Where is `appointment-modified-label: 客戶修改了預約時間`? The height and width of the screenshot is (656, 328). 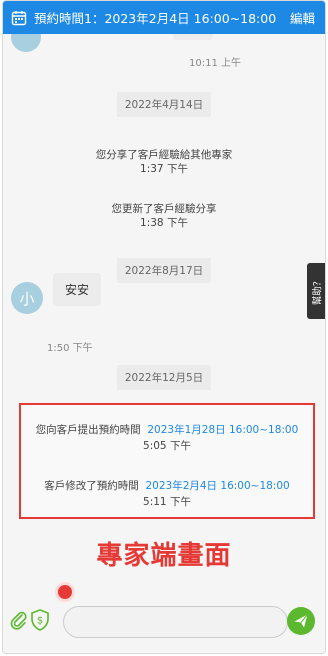 appointment-modified-label: 客戶修改了預約時間 is located at coordinates (91, 486).